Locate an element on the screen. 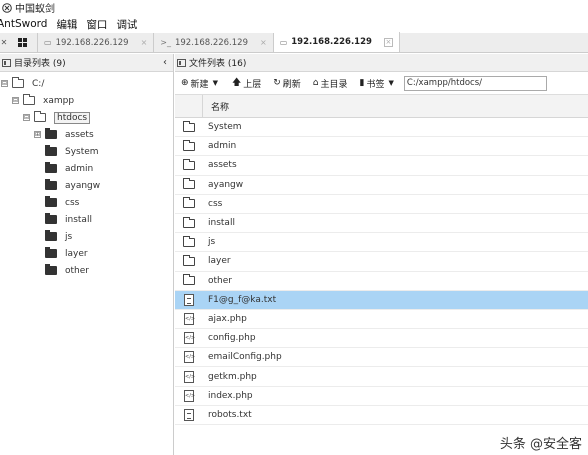  bookmark-button: ▮ 书签 ▼ is located at coordinates (378, 83).